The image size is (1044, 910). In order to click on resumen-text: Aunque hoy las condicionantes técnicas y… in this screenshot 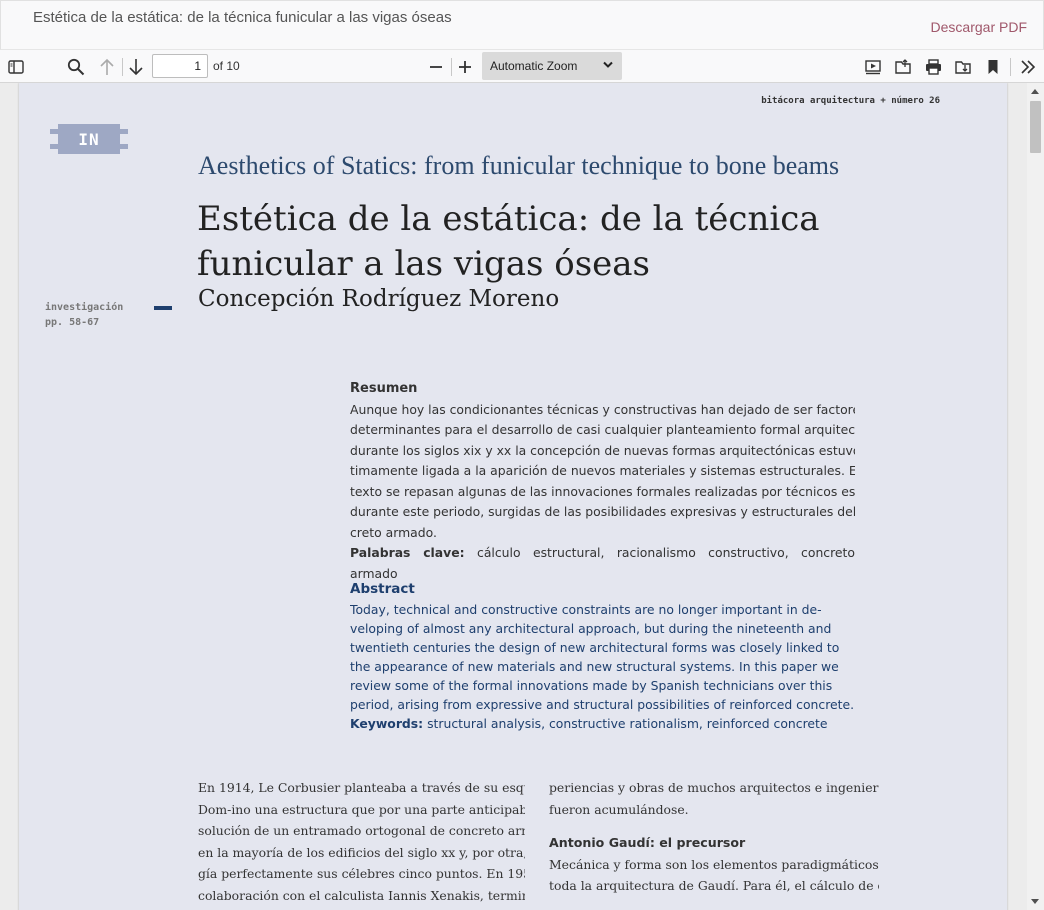, I will do `click(602, 472)`.